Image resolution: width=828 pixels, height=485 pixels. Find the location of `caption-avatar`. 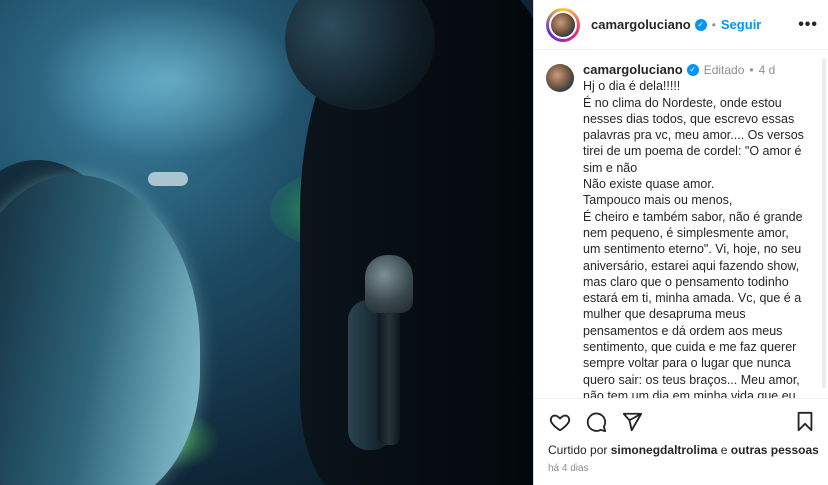

caption-avatar is located at coordinates (560, 78).